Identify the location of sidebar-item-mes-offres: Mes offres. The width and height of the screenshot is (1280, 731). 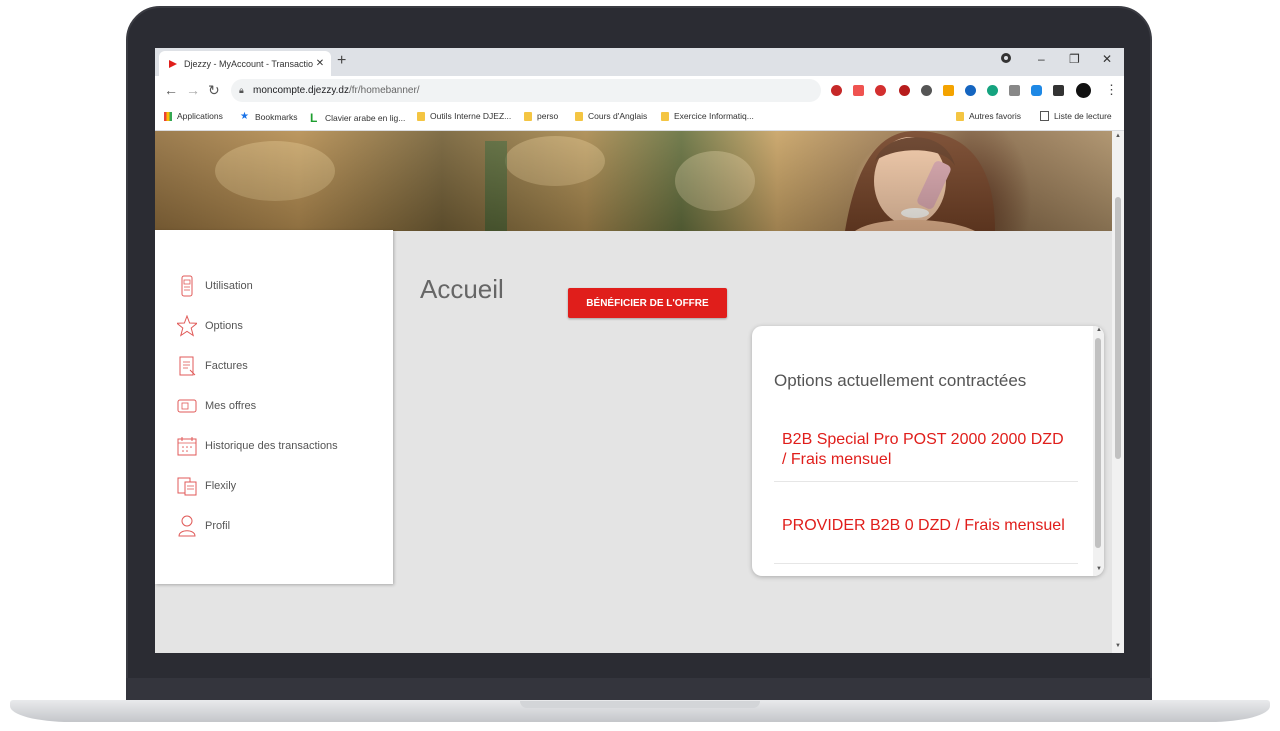
(216, 406).